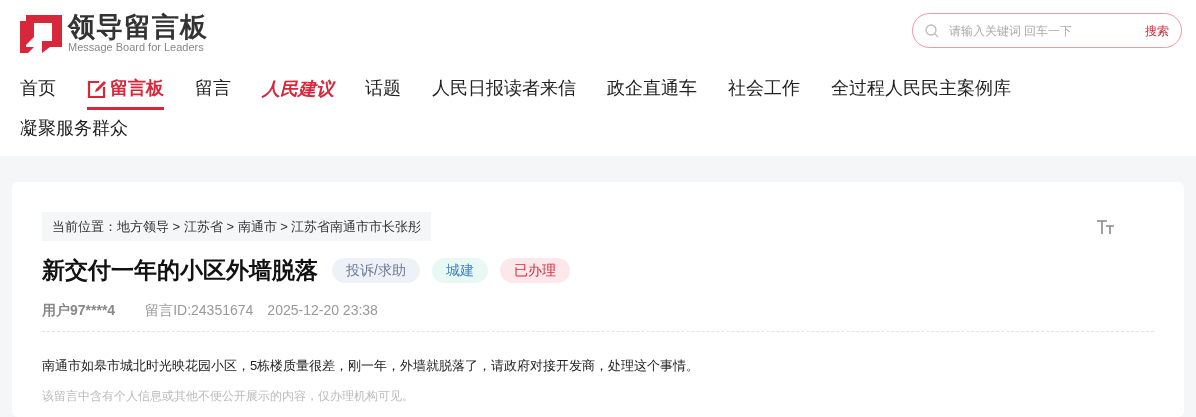 This screenshot has width=1196, height=417. What do you see at coordinates (237, 226) in the screenshot?
I see `breadcrumb: 当前位置：地方领导 > 江苏省 > 南通市 > 江苏省南通市市长张彤` at bounding box center [237, 226].